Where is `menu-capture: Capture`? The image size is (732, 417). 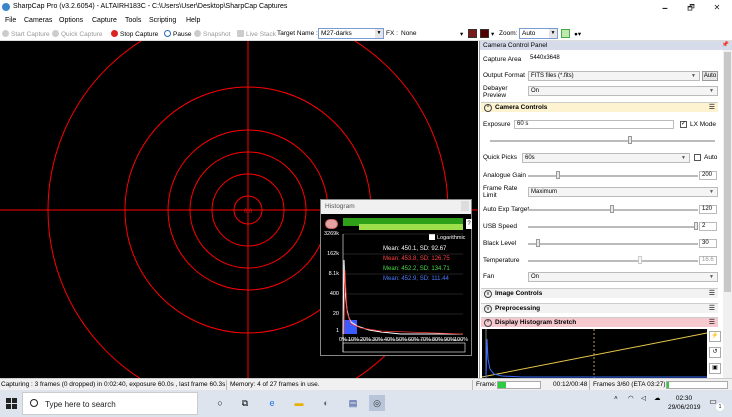 menu-capture: Capture is located at coordinates (104, 20).